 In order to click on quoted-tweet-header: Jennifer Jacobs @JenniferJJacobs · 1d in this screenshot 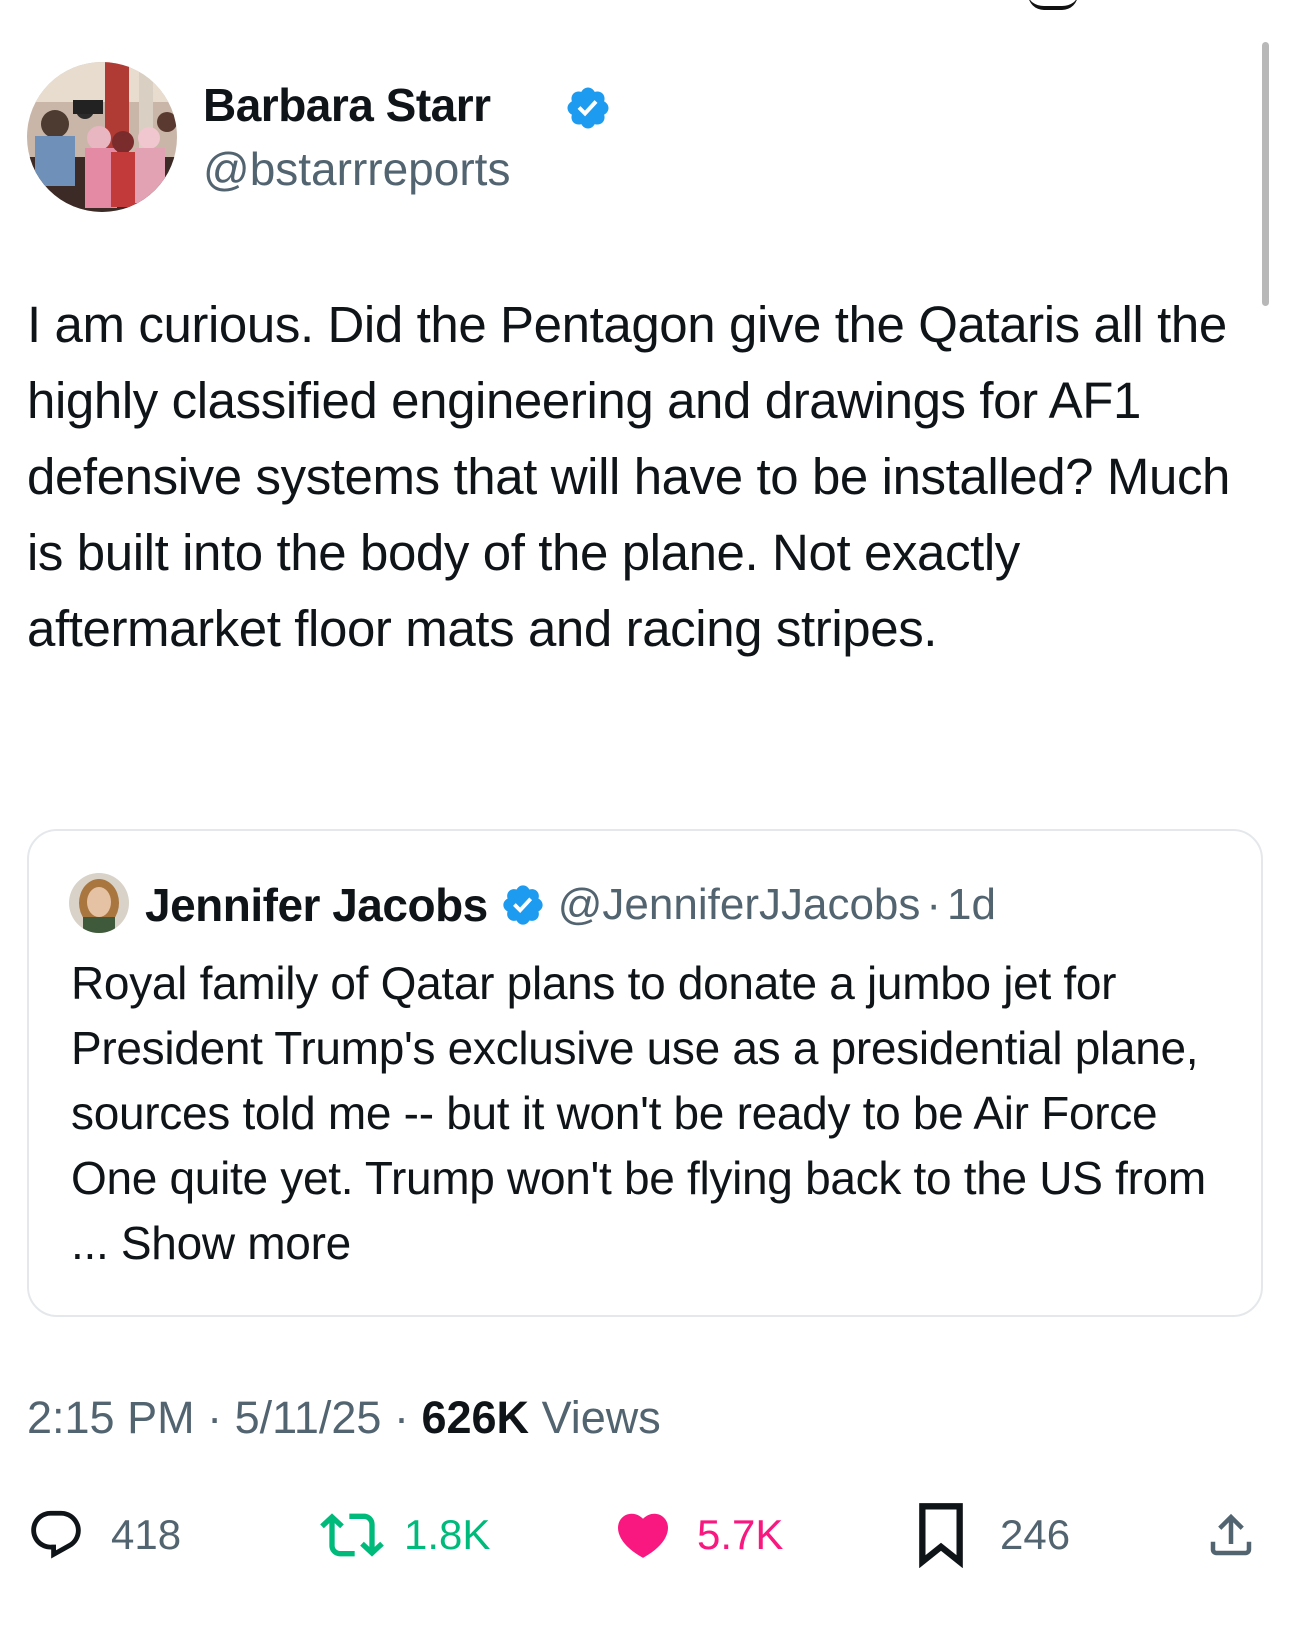, I will do `click(570, 905)`.